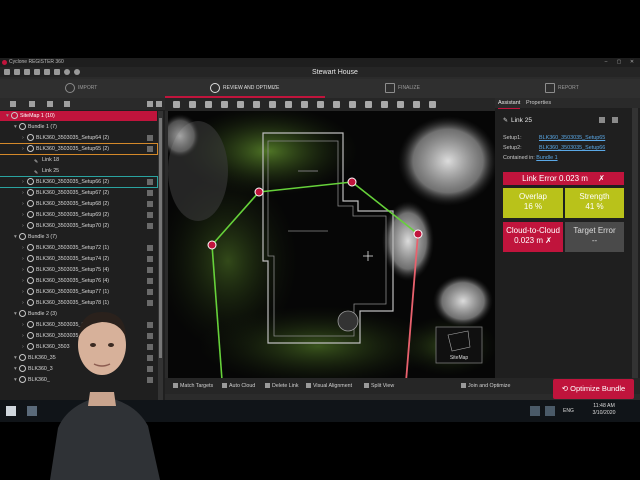 The width and height of the screenshot is (640, 480). I want to click on tree-item-setup: › BLK360_3503035_Setup68 (2), so click(78, 204).